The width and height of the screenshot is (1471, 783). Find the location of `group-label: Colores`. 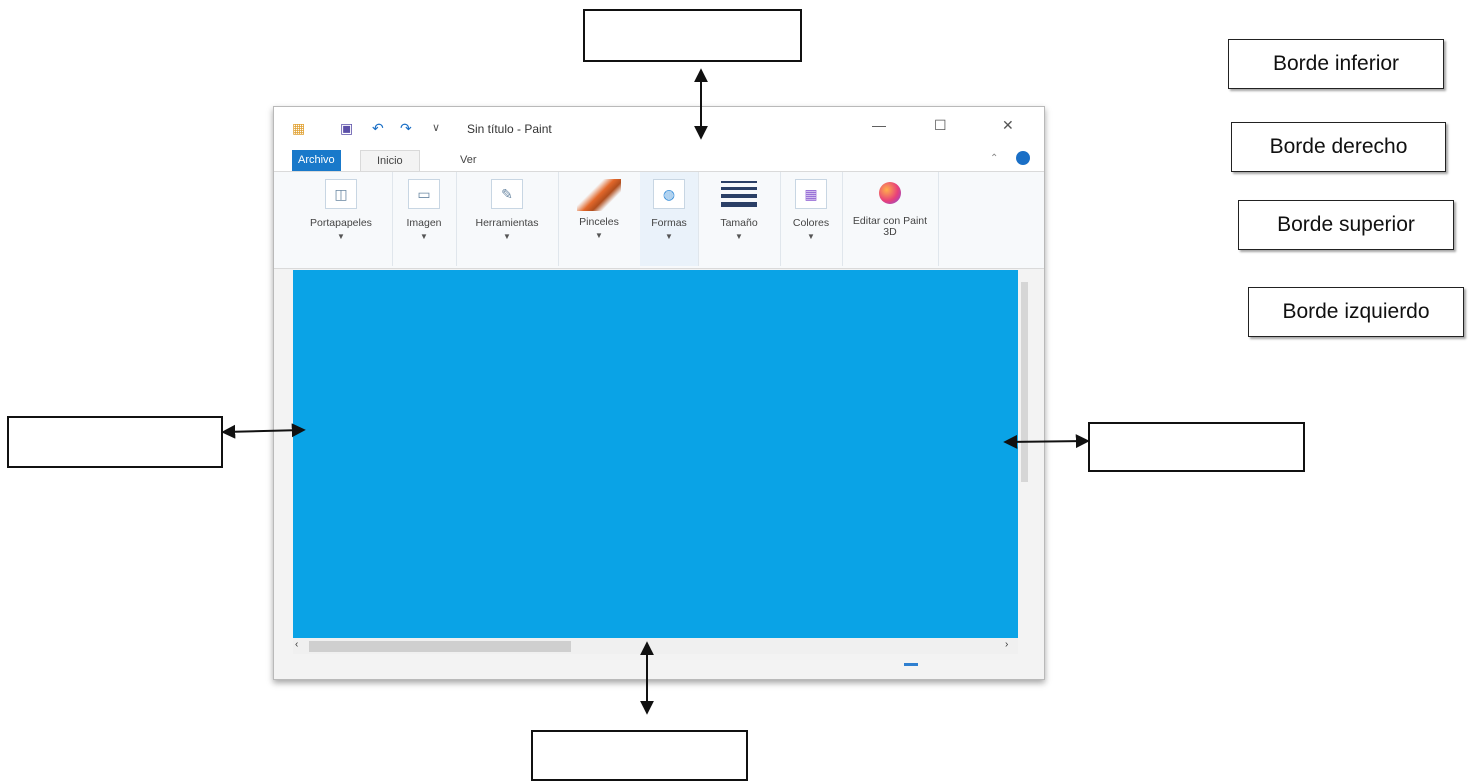

group-label: Colores is located at coordinates (811, 223).